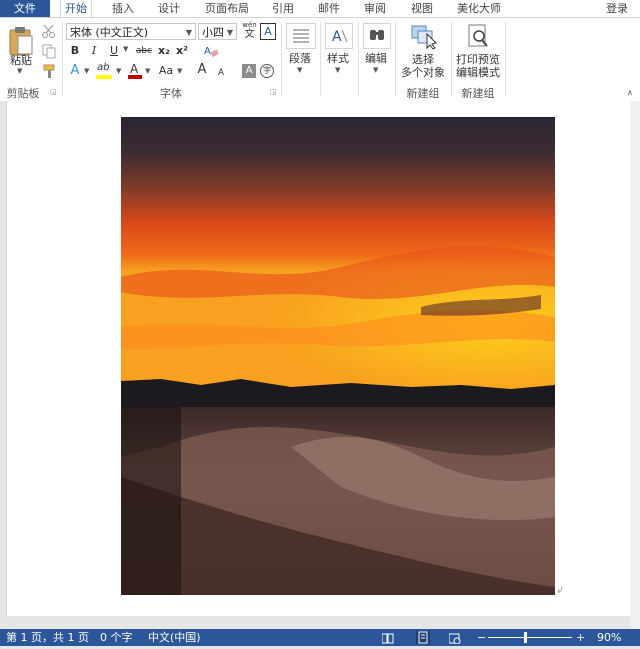 The width and height of the screenshot is (640, 649). I want to click on new-group-label-2: 新建组, so click(478, 93).